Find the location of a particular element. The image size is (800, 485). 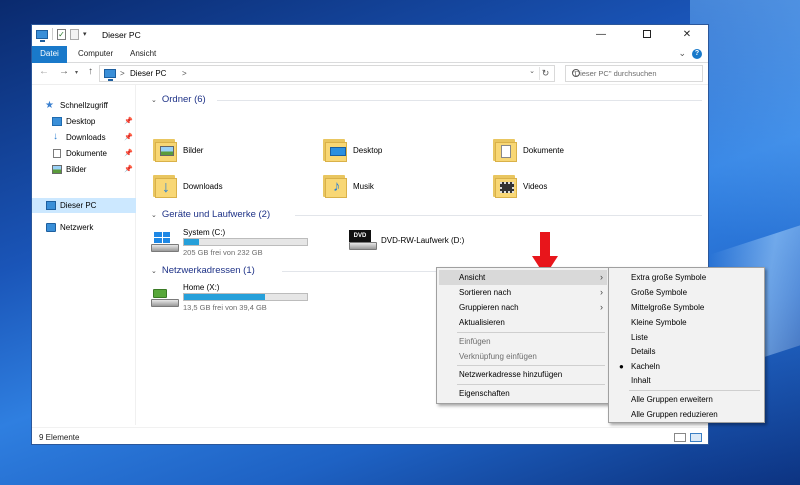

menu-item-view: Ansicht › is located at coordinates (523, 277).